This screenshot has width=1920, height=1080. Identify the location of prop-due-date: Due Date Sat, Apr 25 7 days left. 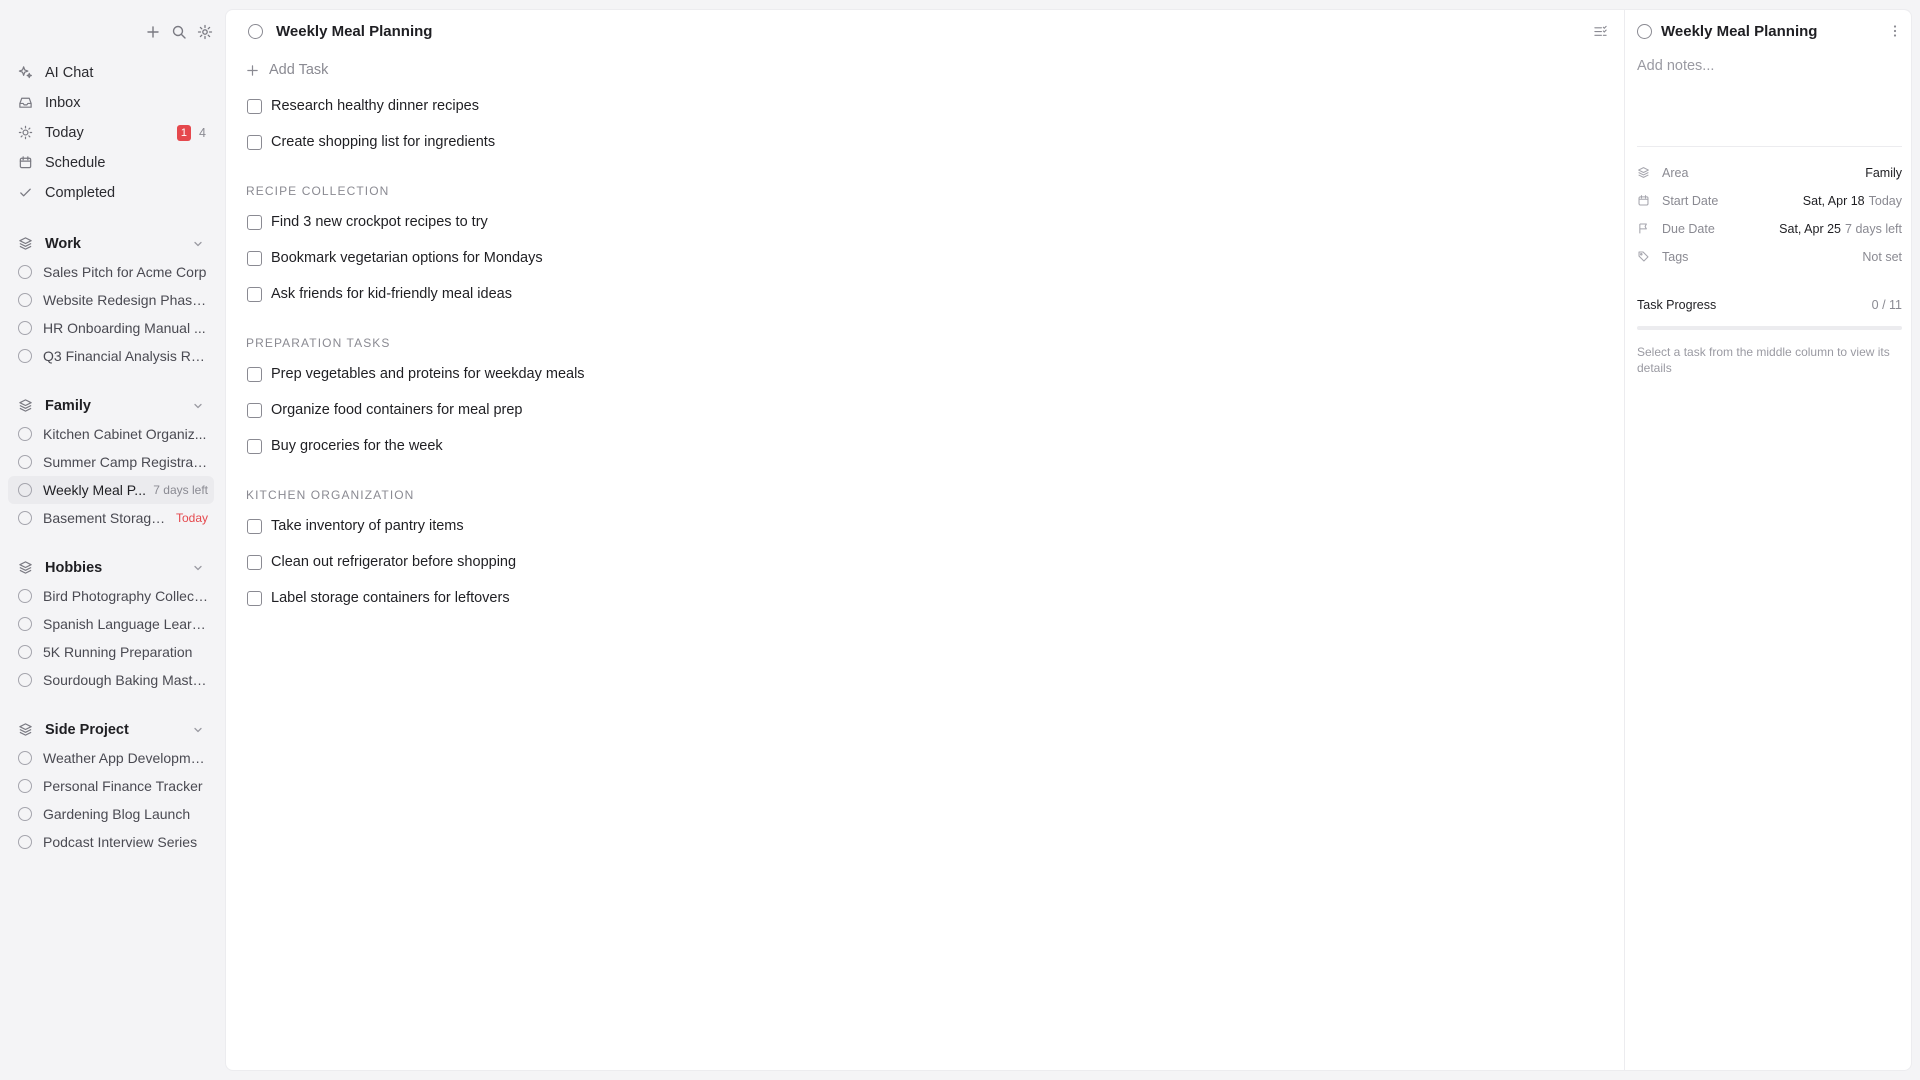
(1769, 229).